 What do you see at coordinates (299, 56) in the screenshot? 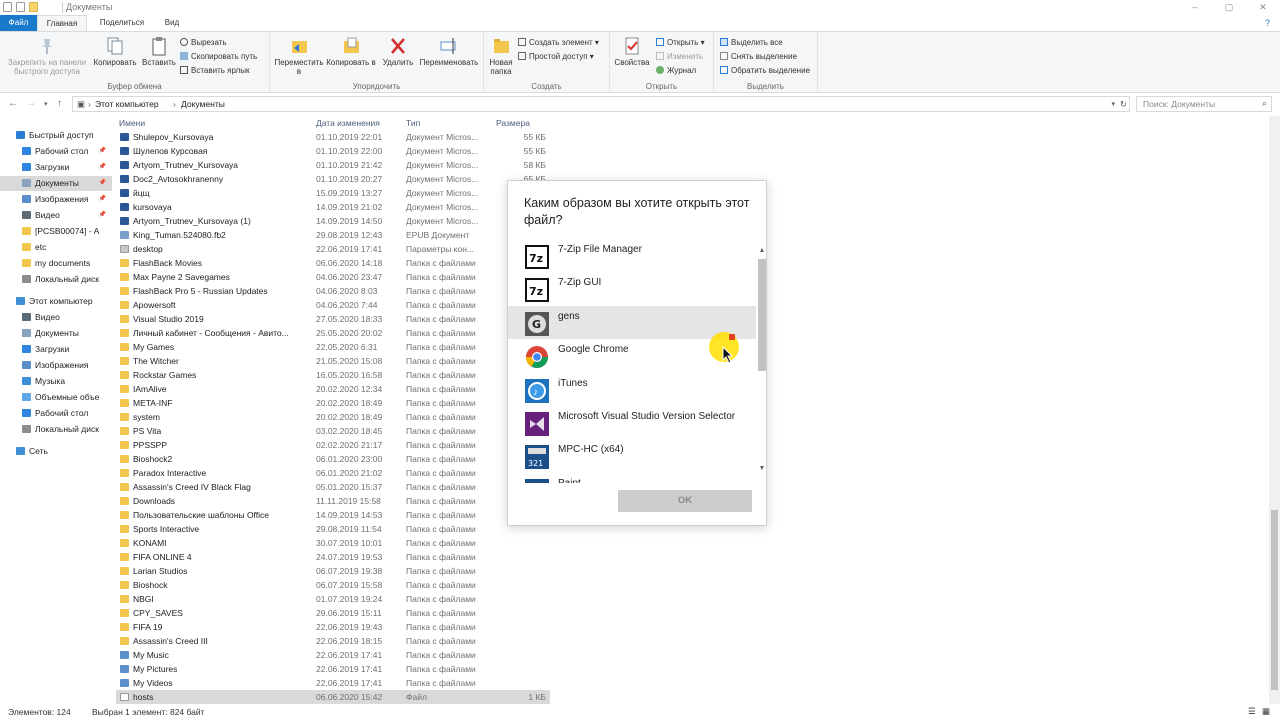
I see `move-to-button: Переместить в` at bounding box center [299, 56].